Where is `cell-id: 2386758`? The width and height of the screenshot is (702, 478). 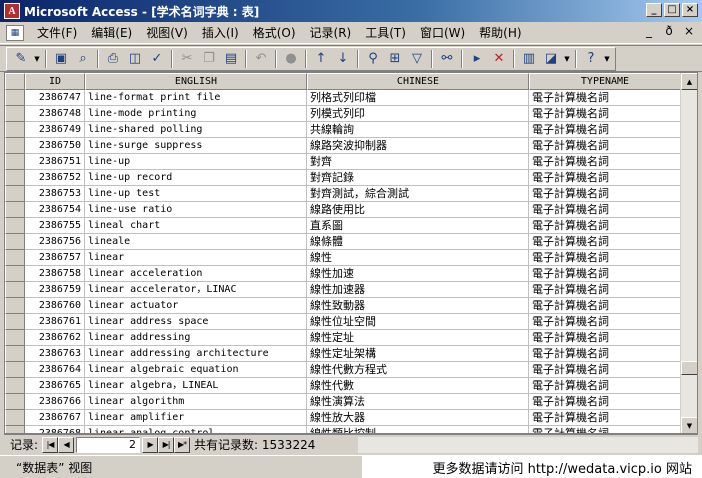
cell-id: 2386758 is located at coordinates (55, 274).